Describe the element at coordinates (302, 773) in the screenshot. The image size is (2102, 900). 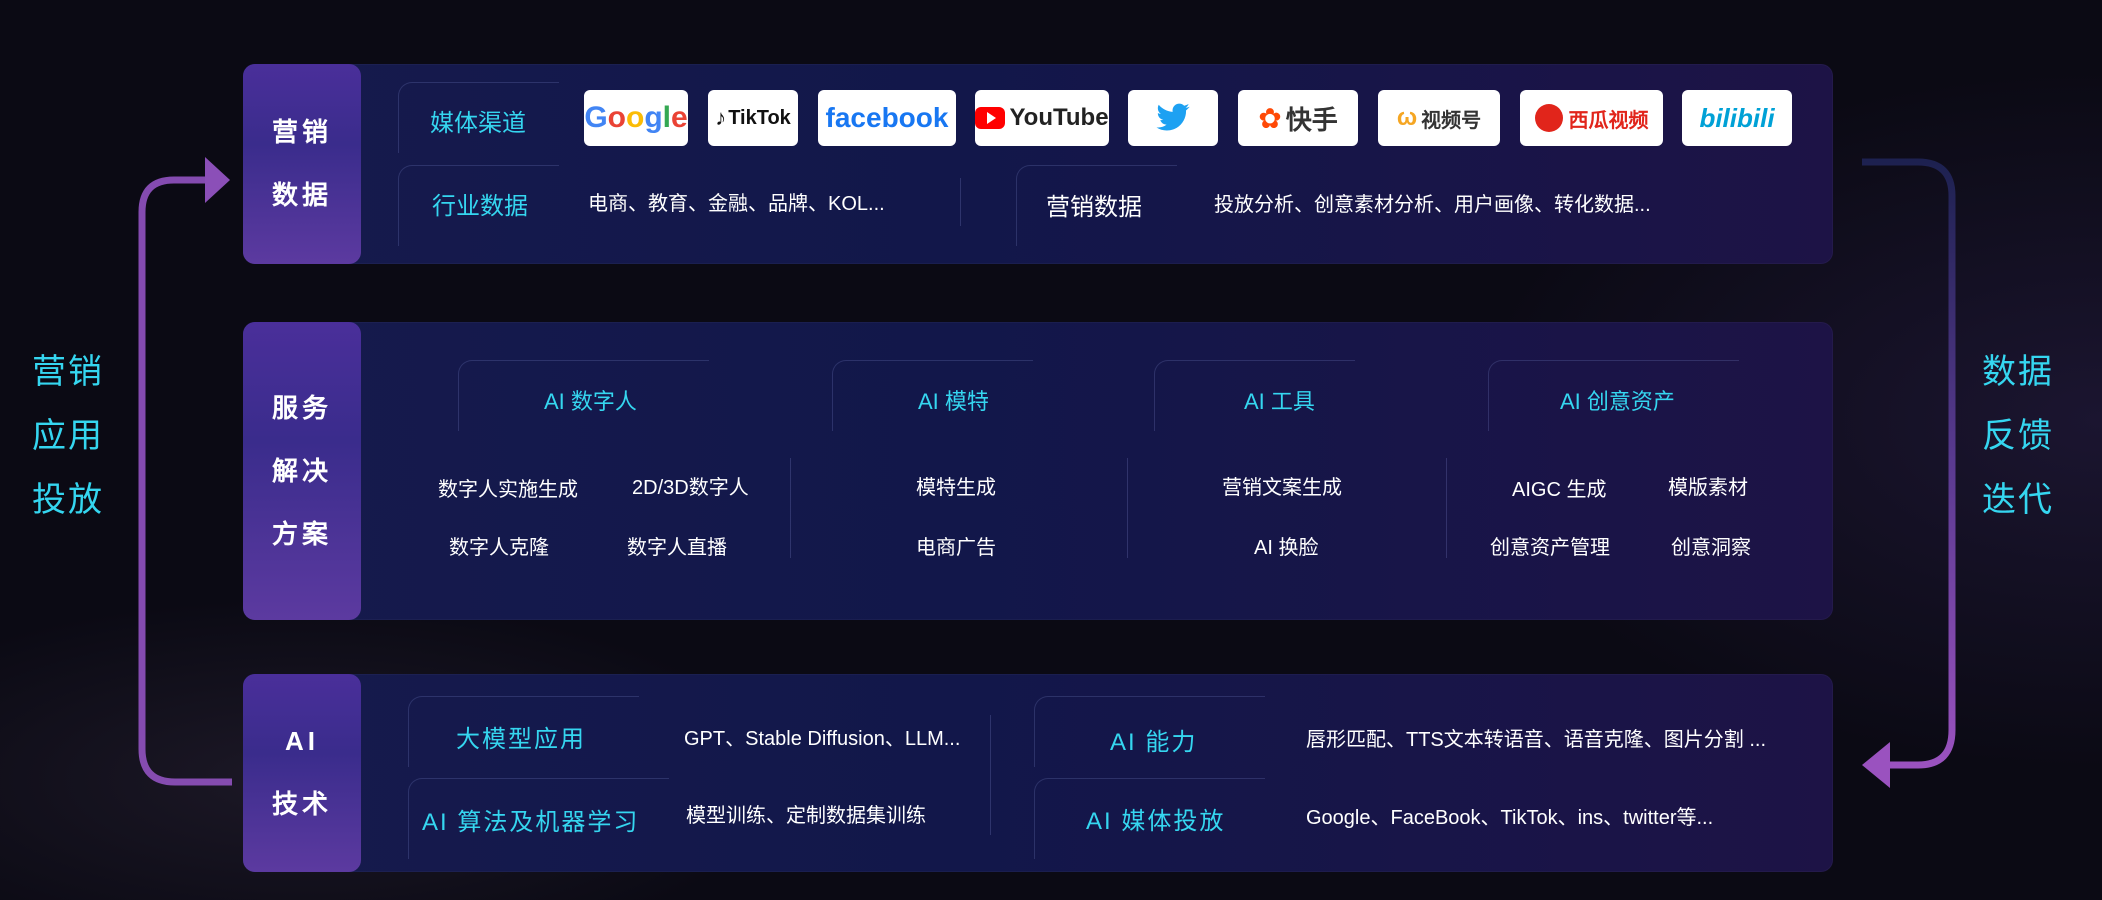
I see `ai-tech-side: AI 技术` at that location.